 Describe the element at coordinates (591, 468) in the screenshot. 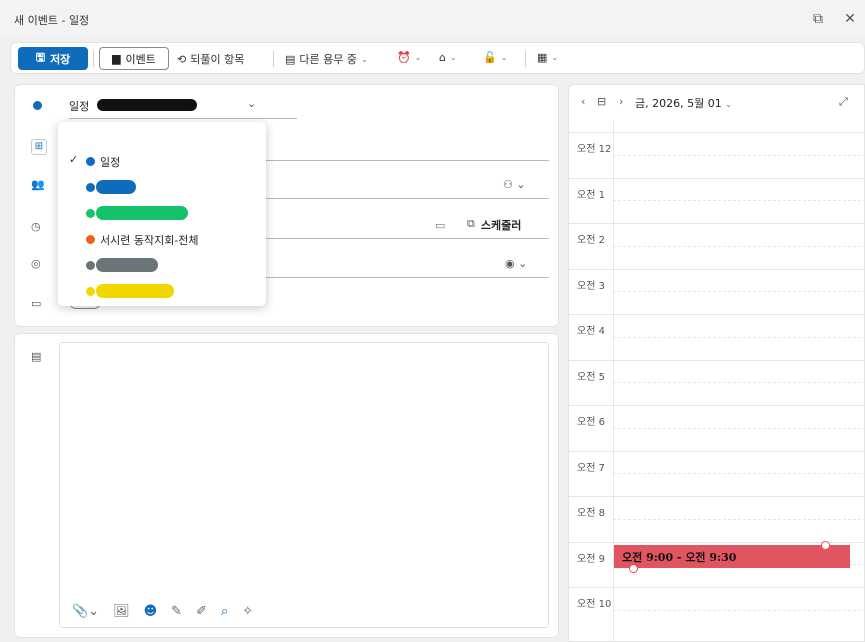

I see `hour-label: 오전 7` at that location.